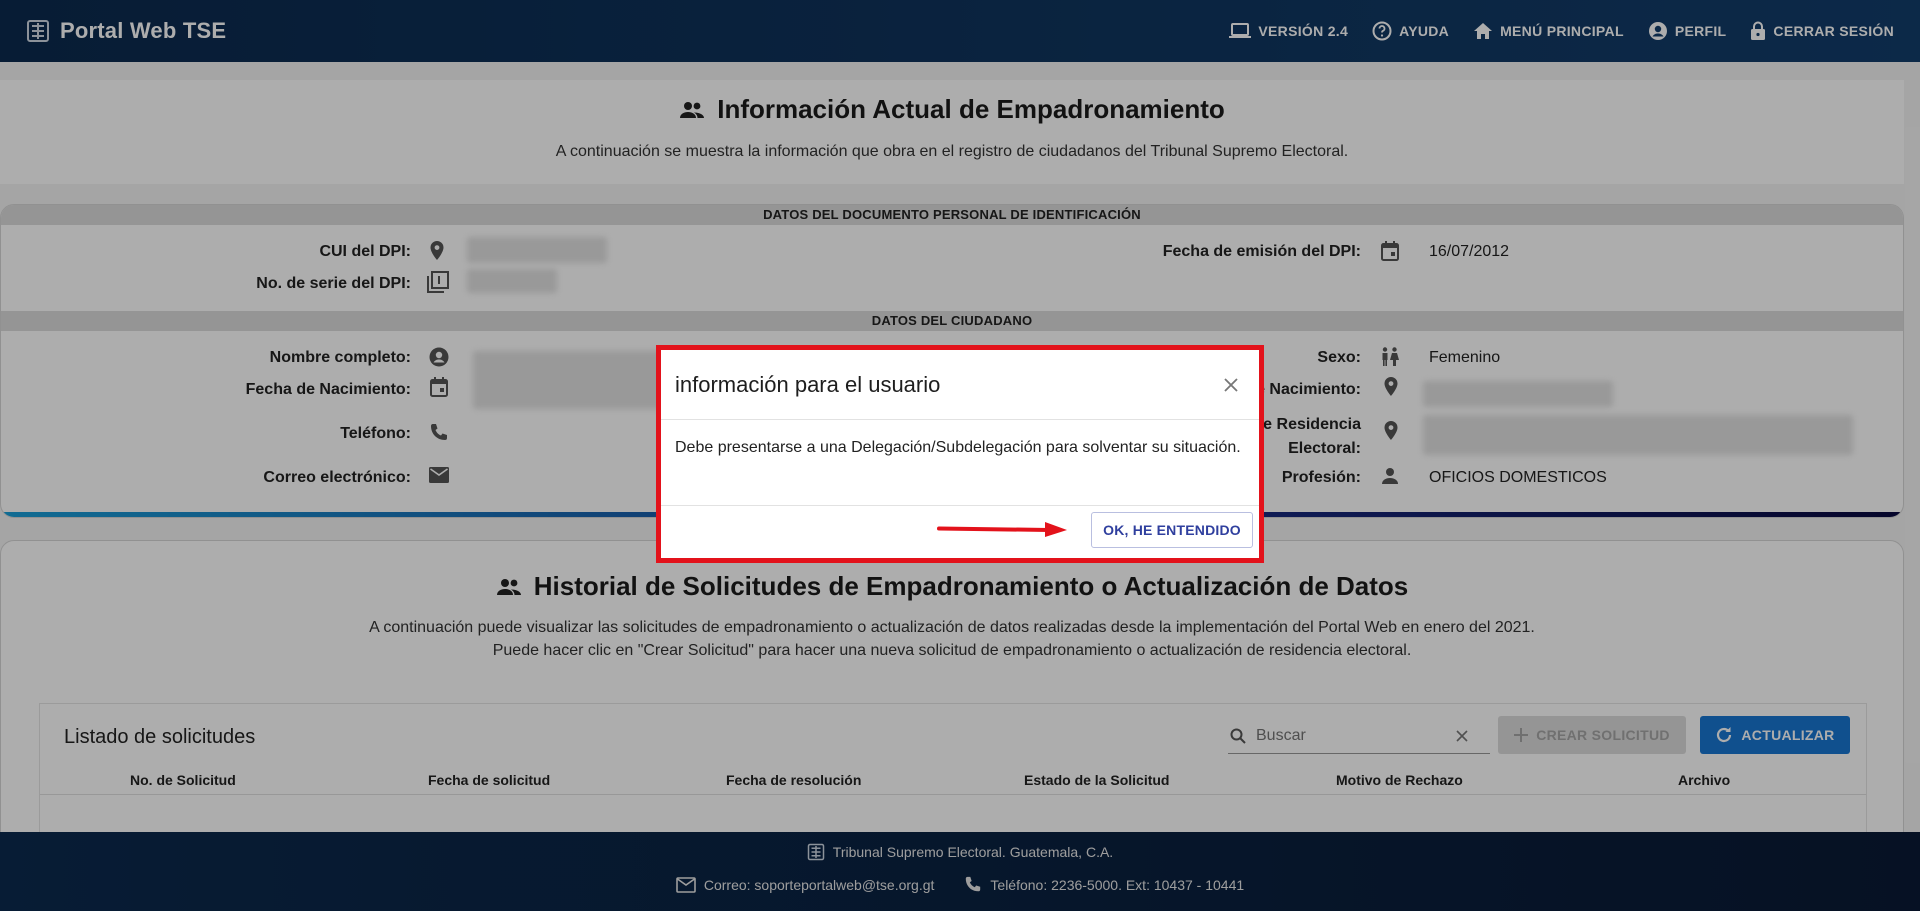  What do you see at coordinates (808, 384) in the screenshot?
I see `dialog-title: información para el usuario` at bounding box center [808, 384].